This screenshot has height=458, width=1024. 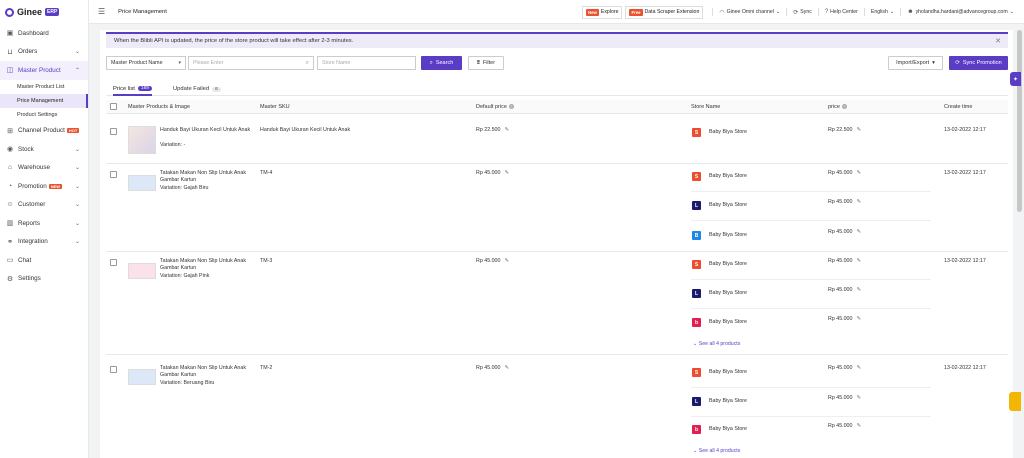 What do you see at coordinates (719, 344) in the screenshot?
I see `see-all-label: See all 4 products` at bounding box center [719, 344].